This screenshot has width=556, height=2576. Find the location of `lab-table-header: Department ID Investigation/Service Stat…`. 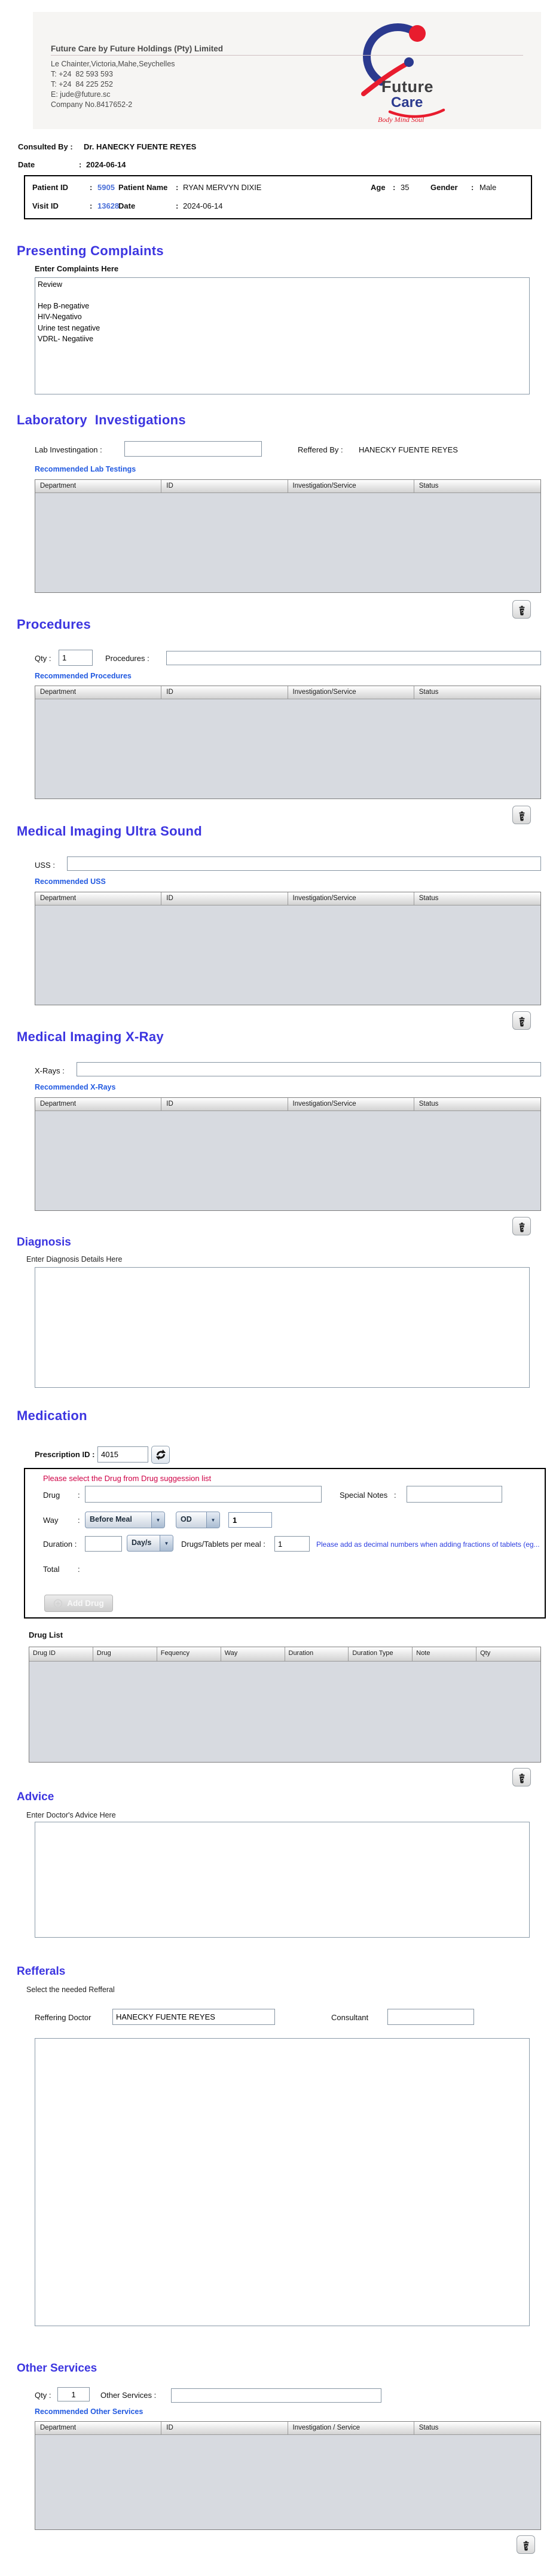

lab-table-header: Department ID Investigation/Service Stat… is located at coordinates (288, 486).